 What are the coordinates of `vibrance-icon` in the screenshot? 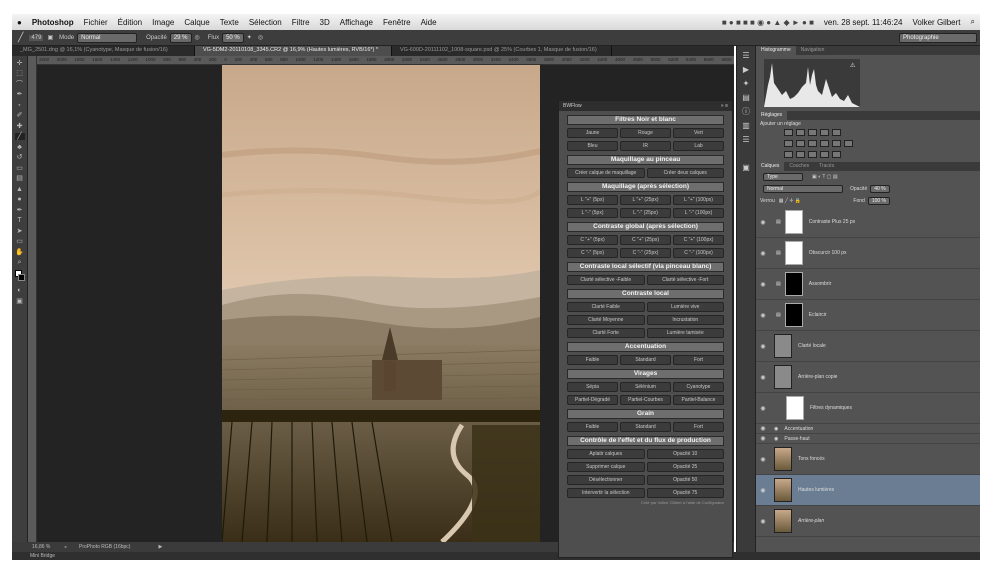 It's located at (836, 132).